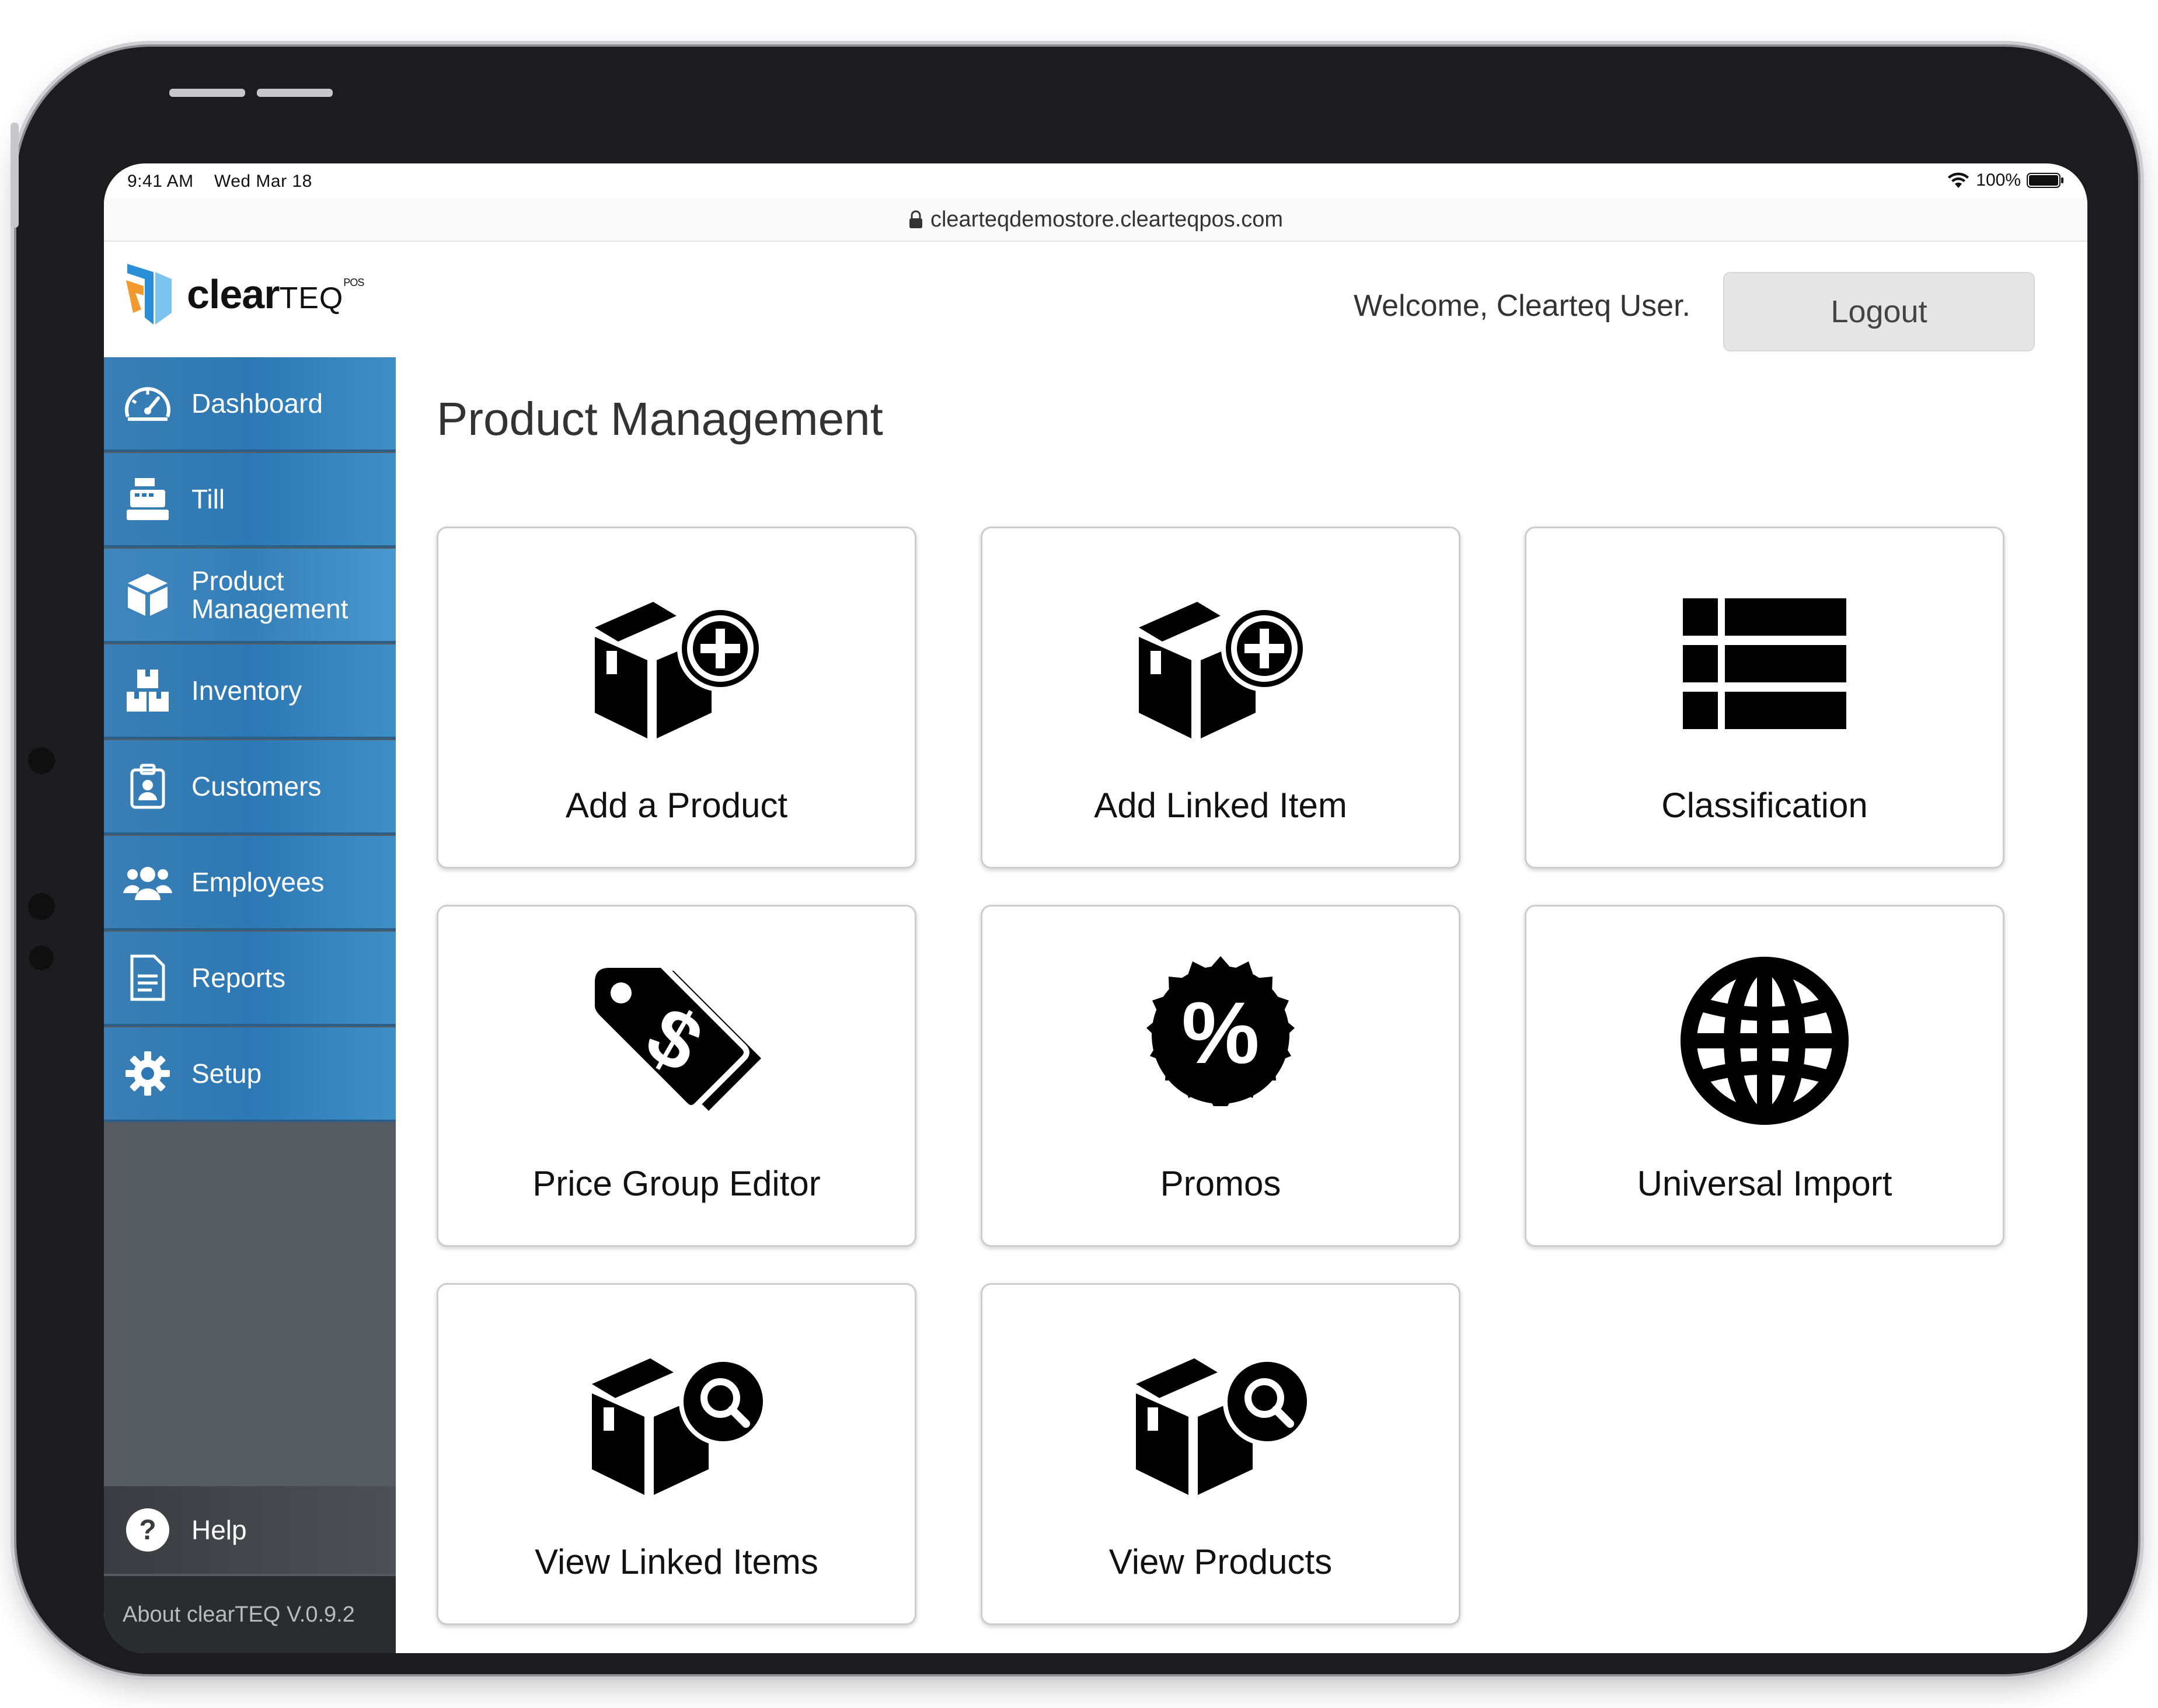 This screenshot has width=2158, height=1708. Describe the element at coordinates (256, 786) in the screenshot. I see `sidebar-item-label: Customers` at that location.